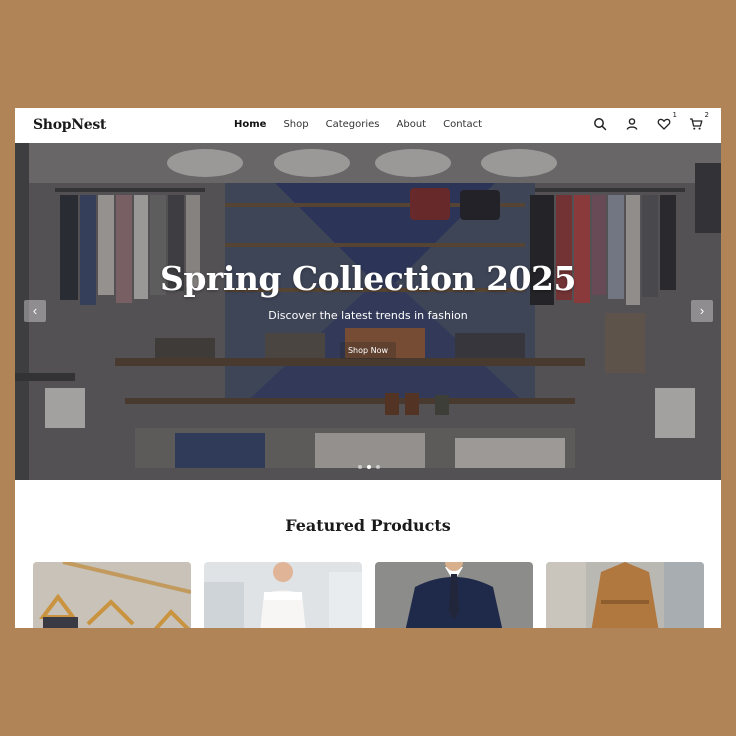  I want to click on chevron-right-icon: ›, so click(702, 310).